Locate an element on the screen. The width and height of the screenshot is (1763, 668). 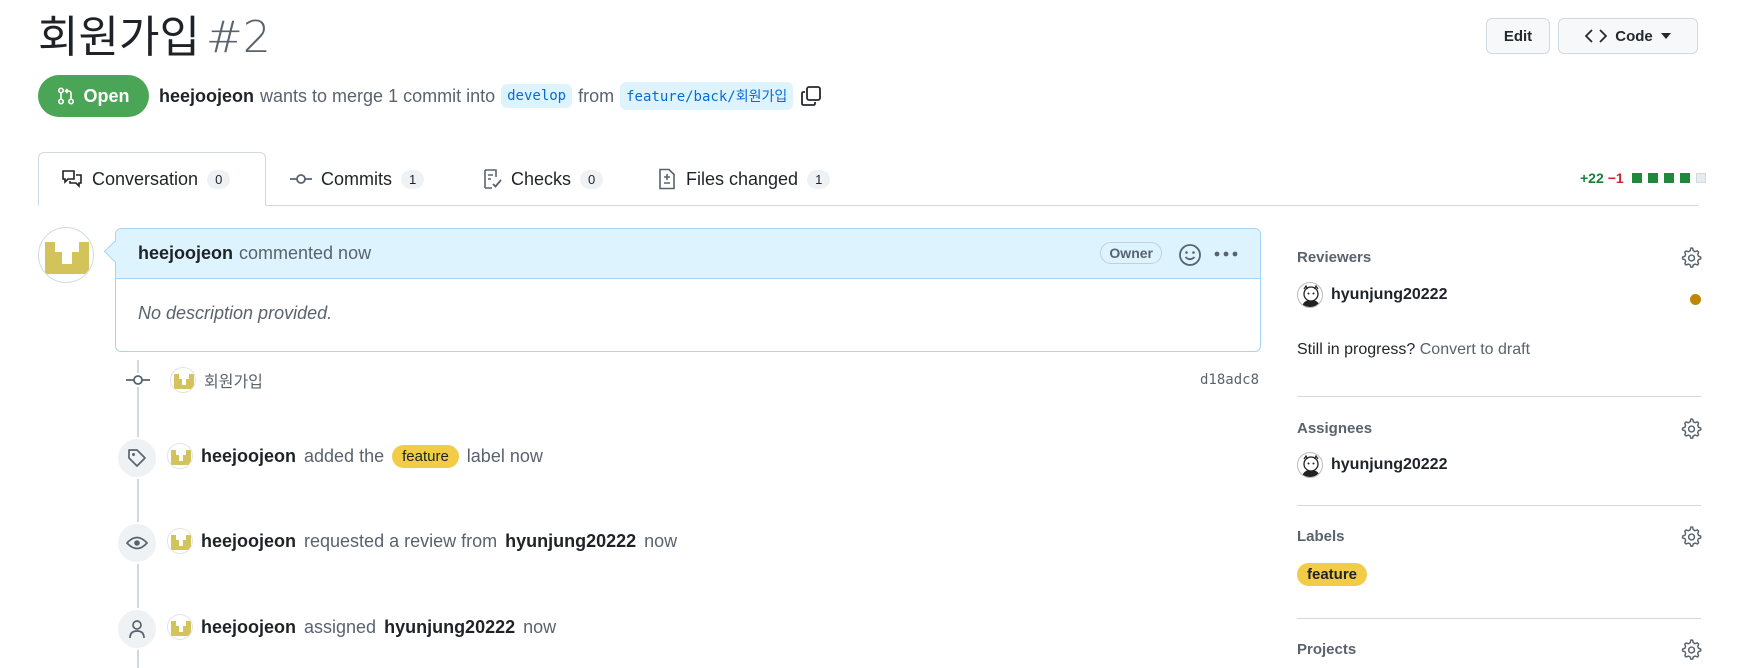
pr-state-label: Open is located at coordinates (106, 95).